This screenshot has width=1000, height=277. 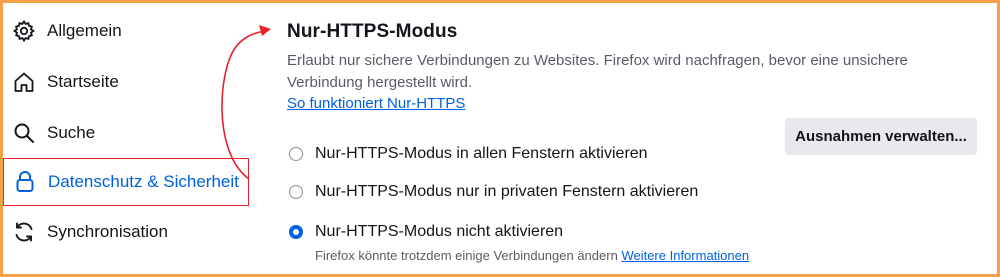 I want to click on gear-icon, so click(x=24, y=31).